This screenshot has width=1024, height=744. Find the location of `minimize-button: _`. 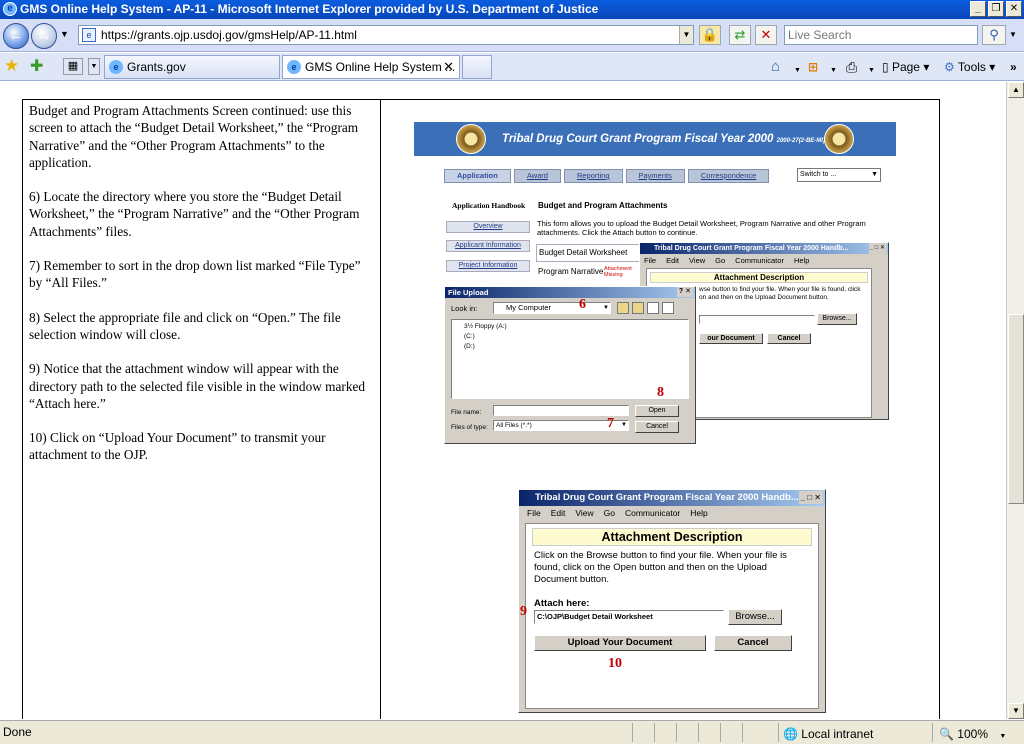

minimize-button: _ is located at coordinates (978, 9).